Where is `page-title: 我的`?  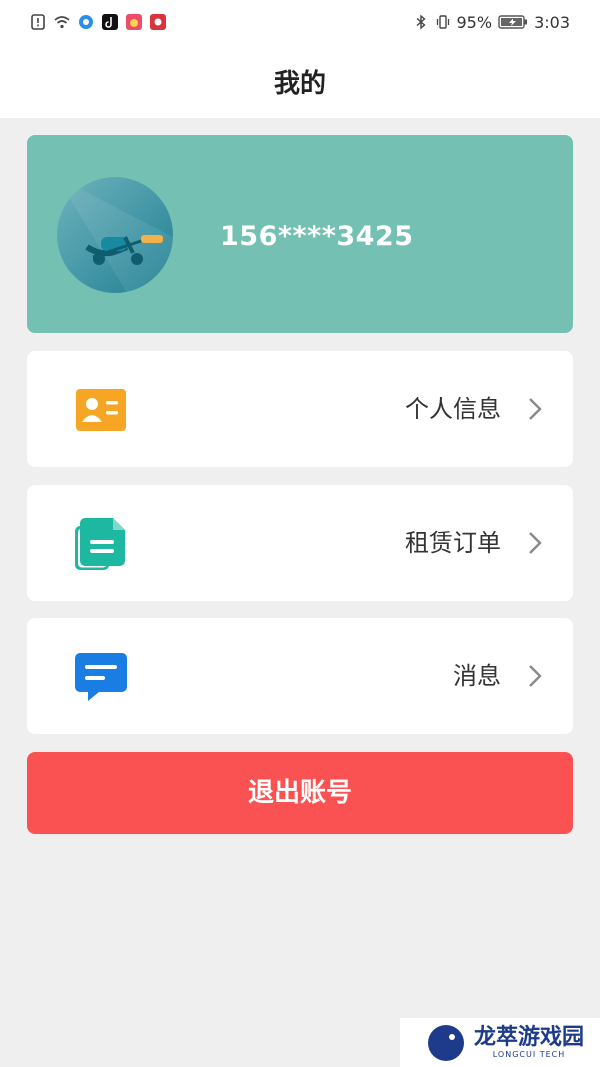
page-title: 我的 is located at coordinates (299, 83).